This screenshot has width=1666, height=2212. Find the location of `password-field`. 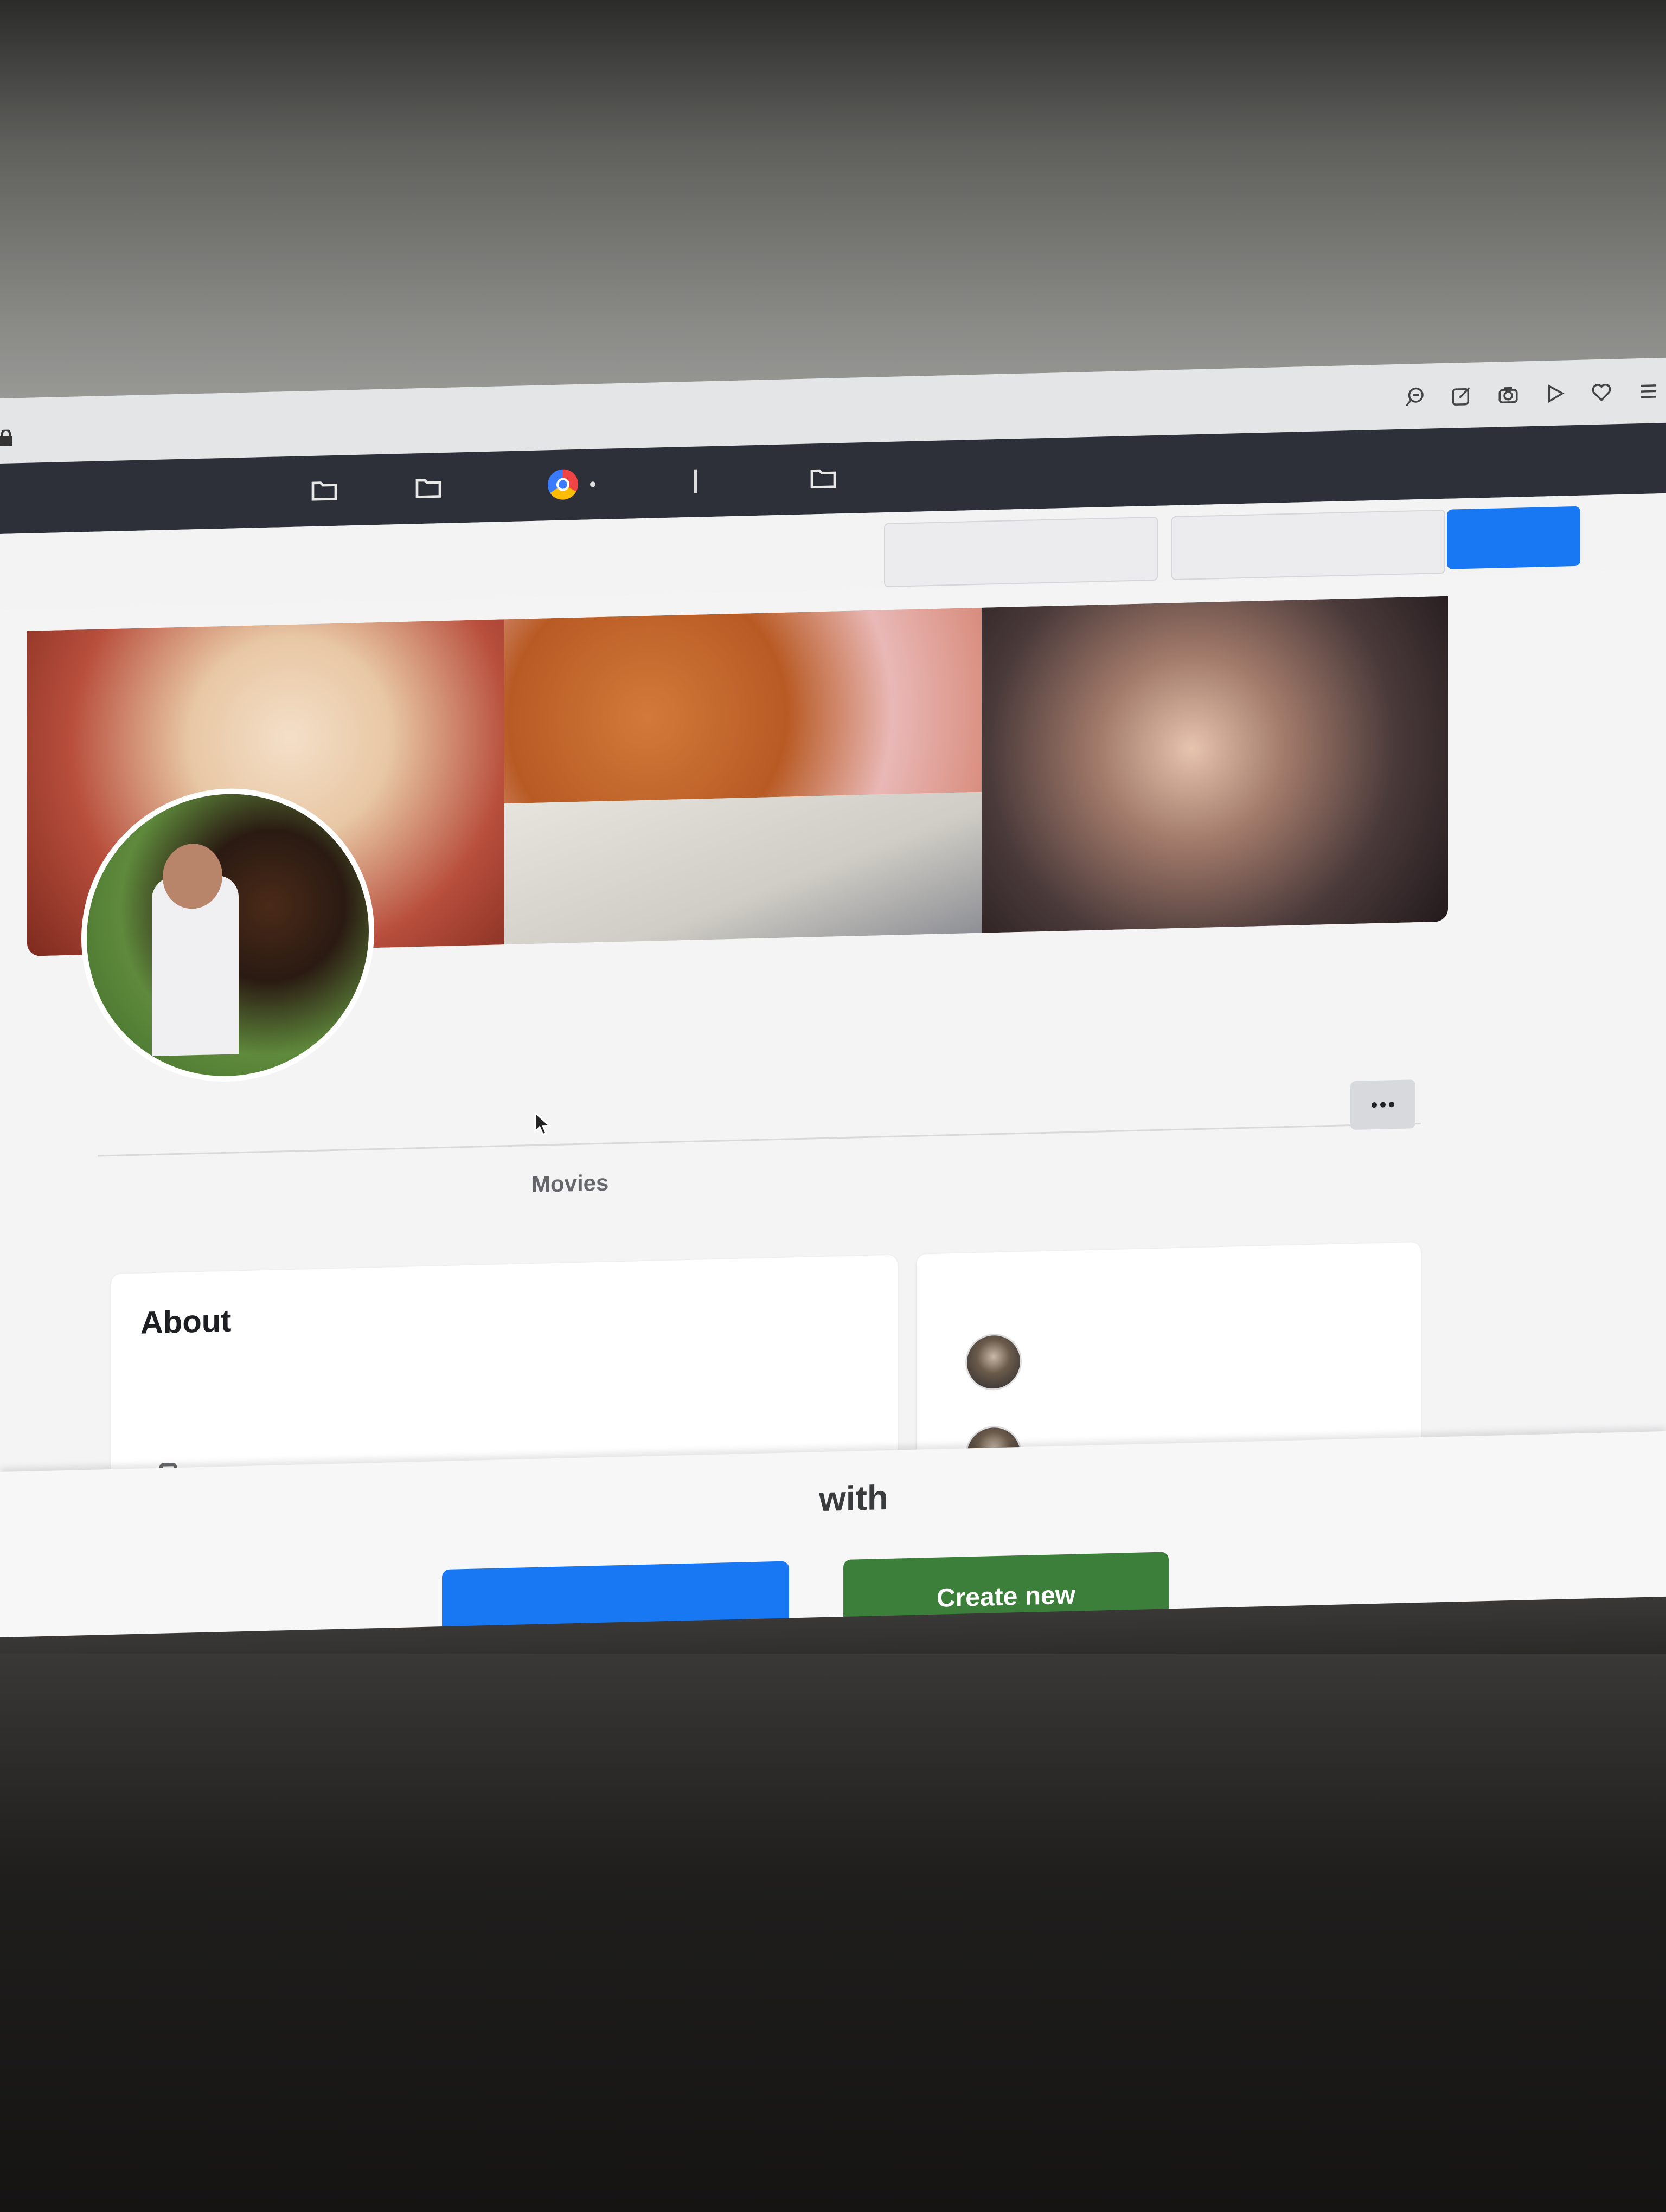

password-field is located at coordinates (1308, 545).